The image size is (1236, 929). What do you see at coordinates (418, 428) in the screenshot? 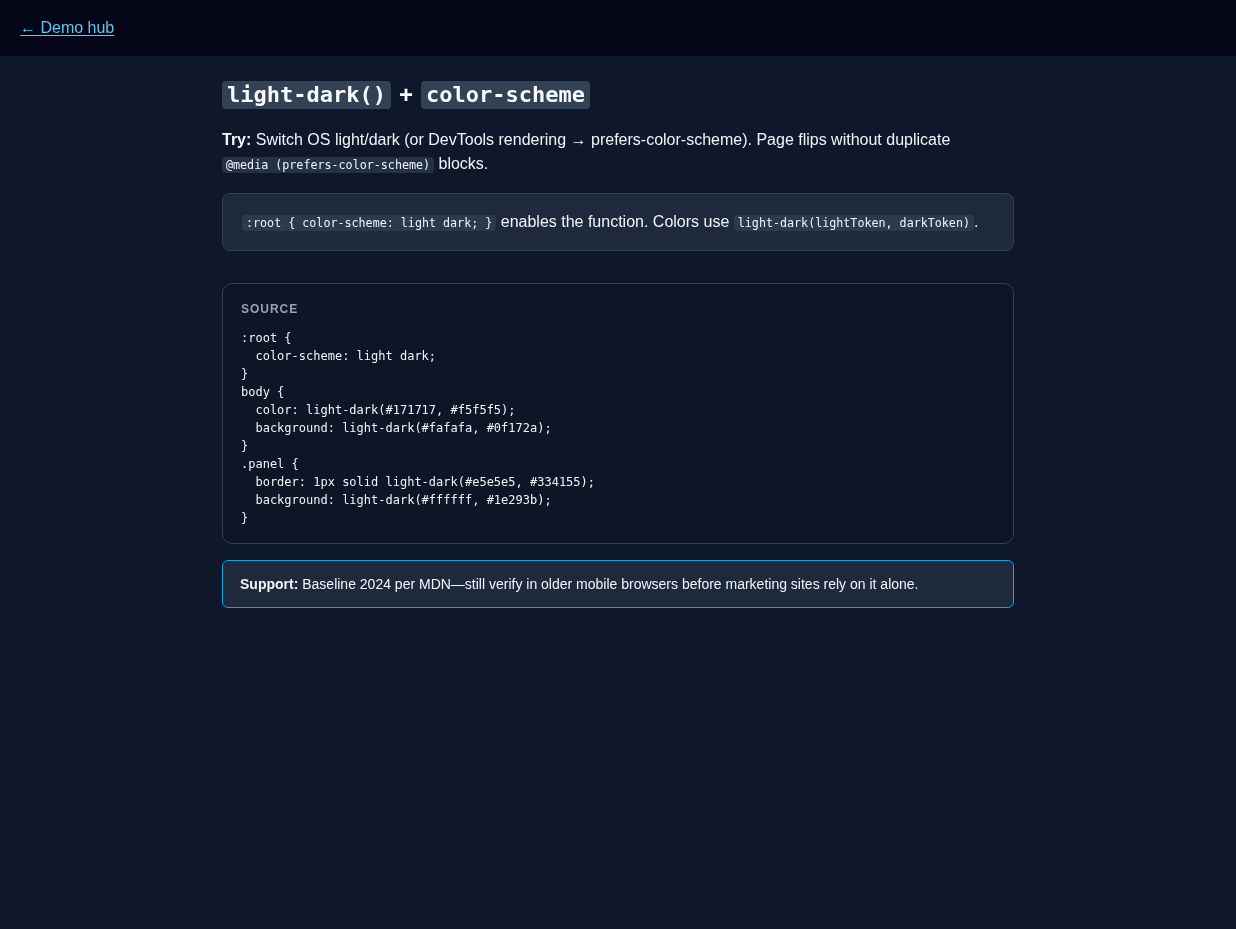
I see `code-text: :root { color-scheme: light dark; } body { color: light-dark(#171717, #f5f5f5); background: light-dark(#fafafa, #0f172a); } .panel { border: 1px solid light-dark(#e5e5e5, #334155); background: light-dark(#ffffff, #1e293b); }` at bounding box center [418, 428].